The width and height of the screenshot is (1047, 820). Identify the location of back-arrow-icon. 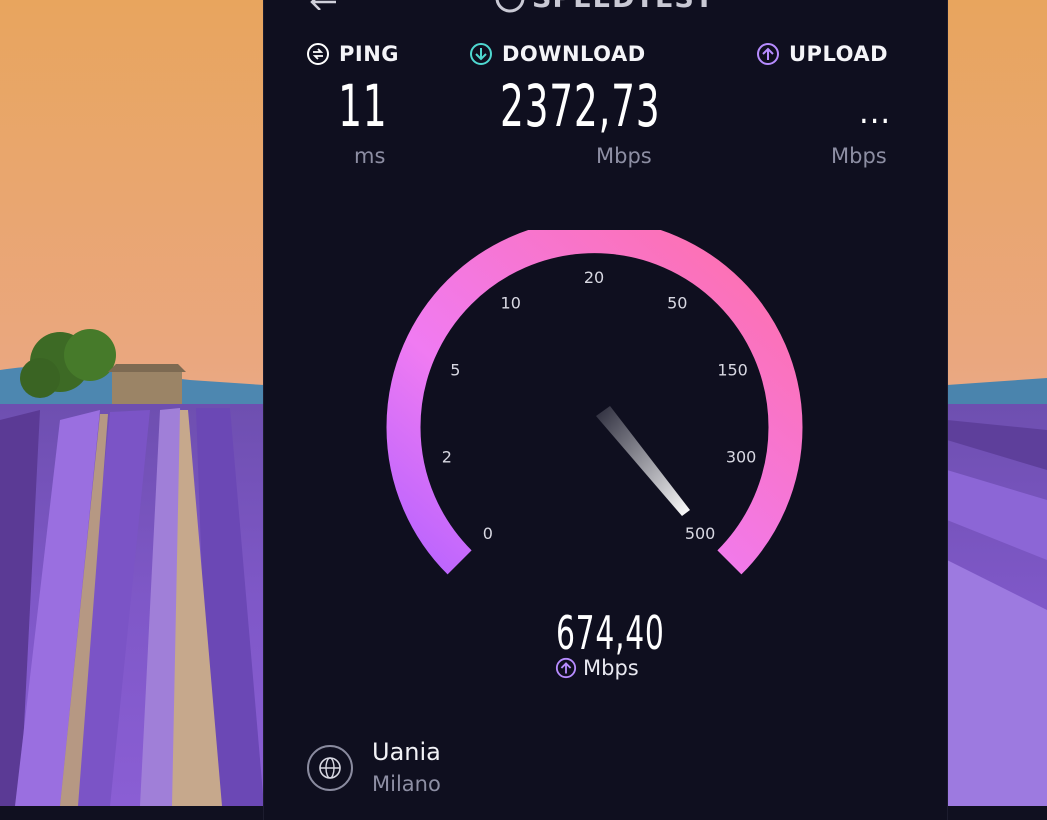
(323, 5).